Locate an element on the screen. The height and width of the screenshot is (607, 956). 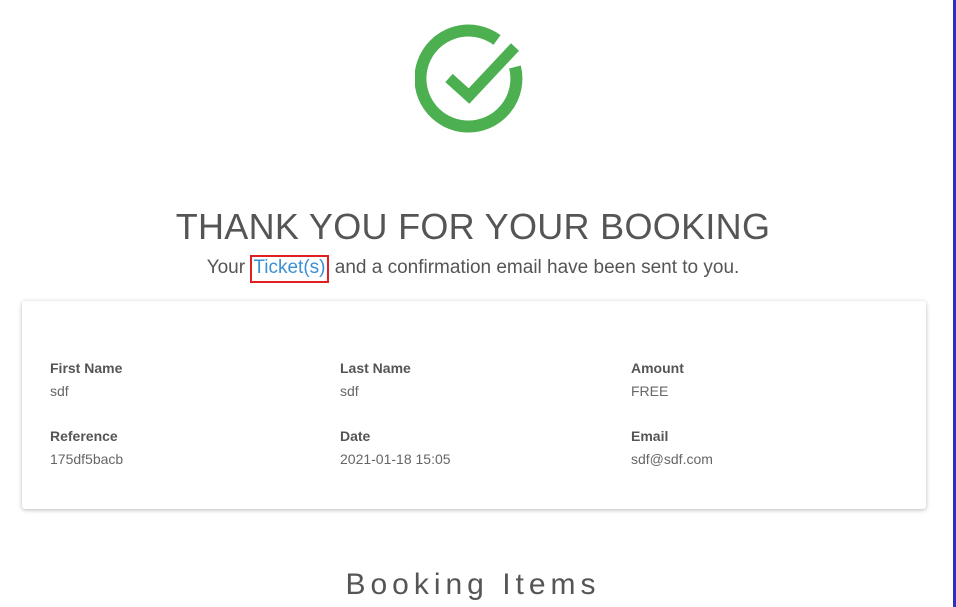
last-name-label: Last Name is located at coordinates (375, 368).